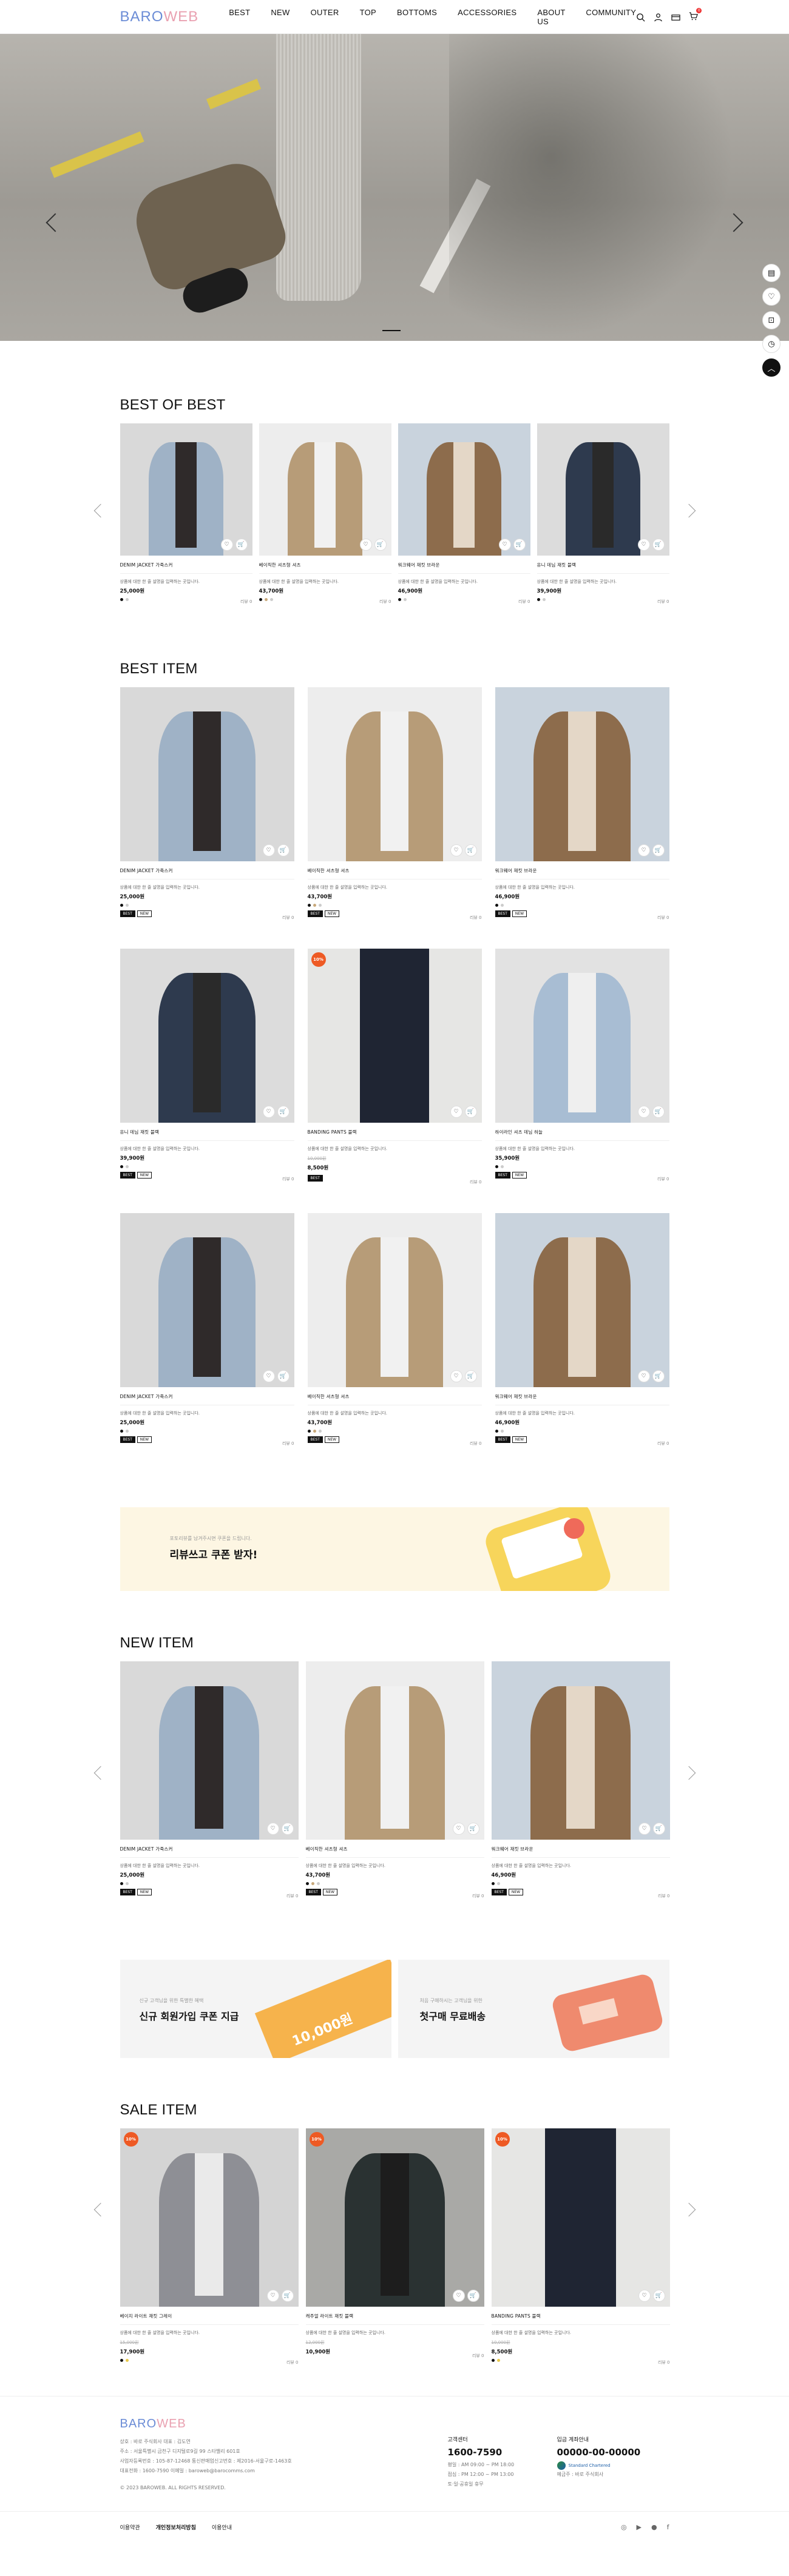 This screenshot has width=789, height=2576. I want to click on card-icon, so click(675, 17).